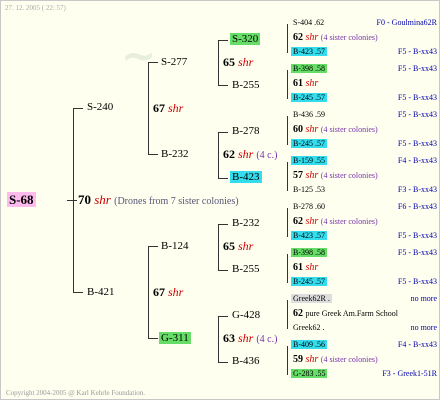  I want to click on g1-score-0: 67 shr, so click(168, 108).